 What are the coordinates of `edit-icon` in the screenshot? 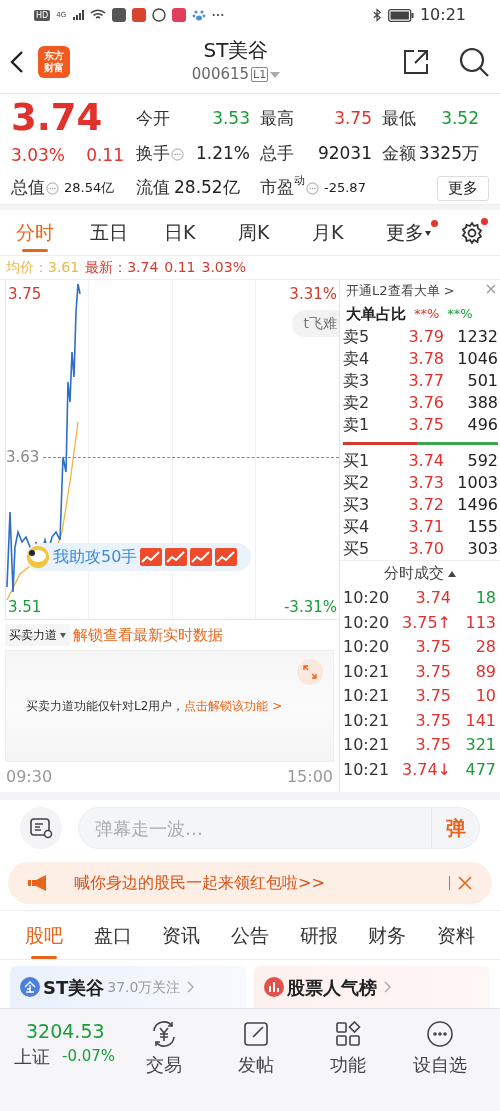 It's located at (256, 1034).